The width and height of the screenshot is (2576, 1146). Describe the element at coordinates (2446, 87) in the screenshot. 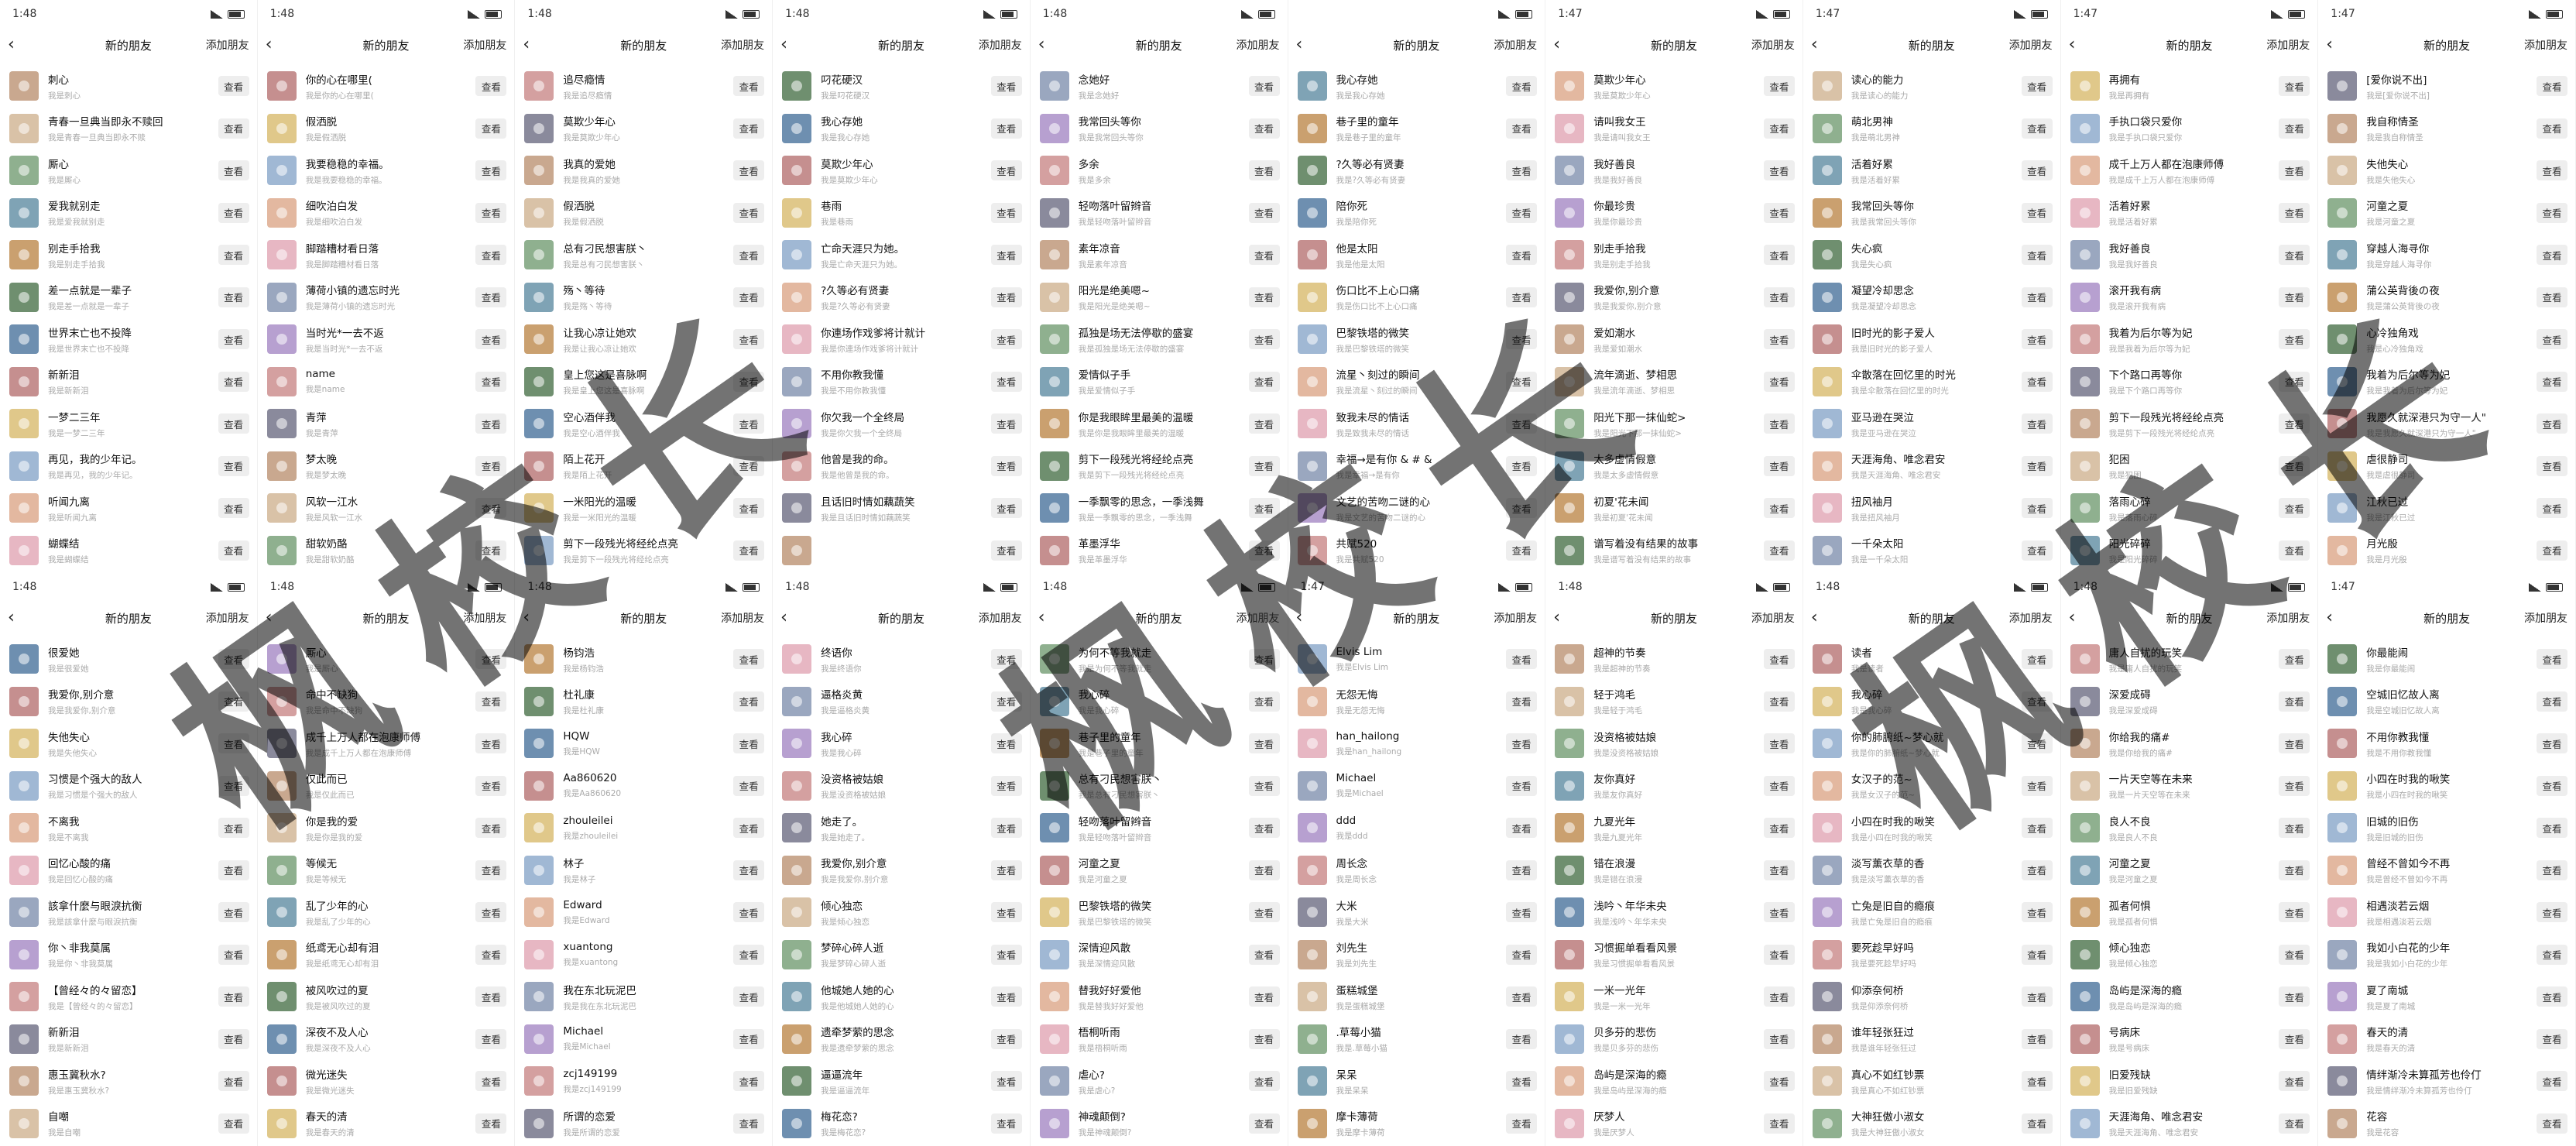

I see `friend-row: [爱你说不出] 我是[爱你说不出] 查看` at that location.